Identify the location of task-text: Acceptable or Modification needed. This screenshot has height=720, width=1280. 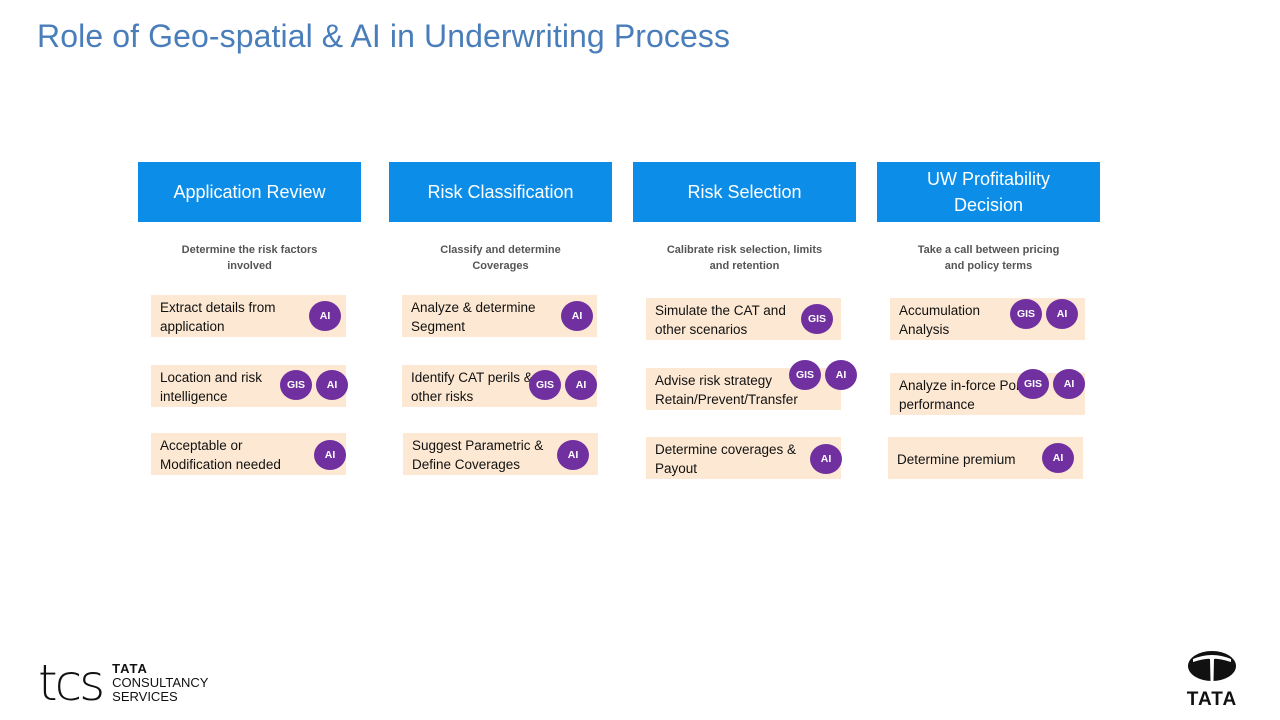
(220, 455).